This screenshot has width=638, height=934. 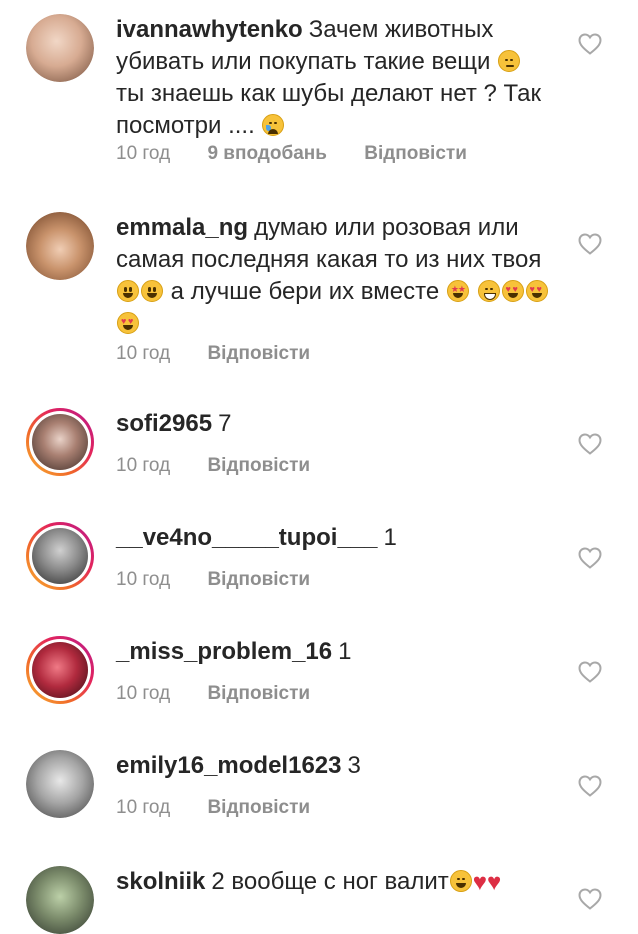 I want to click on comment-body: 2 вообще с ног валит, so click(x=330, y=881).